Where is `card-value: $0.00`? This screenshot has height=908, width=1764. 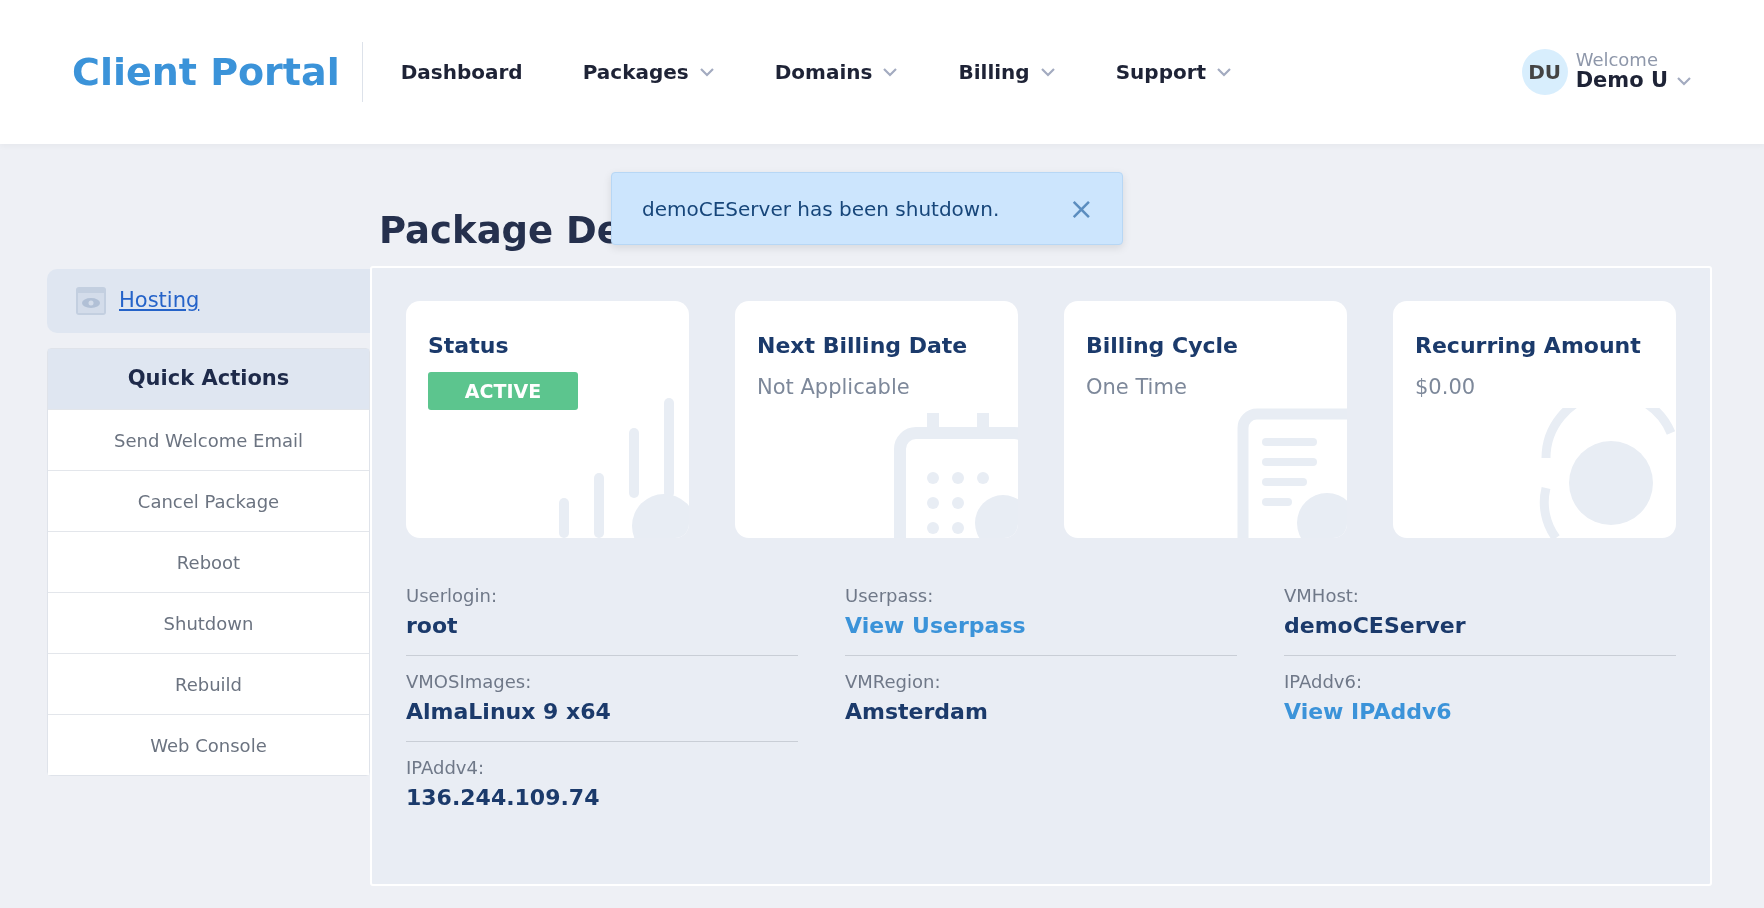 card-value: $0.00 is located at coordinates (1446, 387).